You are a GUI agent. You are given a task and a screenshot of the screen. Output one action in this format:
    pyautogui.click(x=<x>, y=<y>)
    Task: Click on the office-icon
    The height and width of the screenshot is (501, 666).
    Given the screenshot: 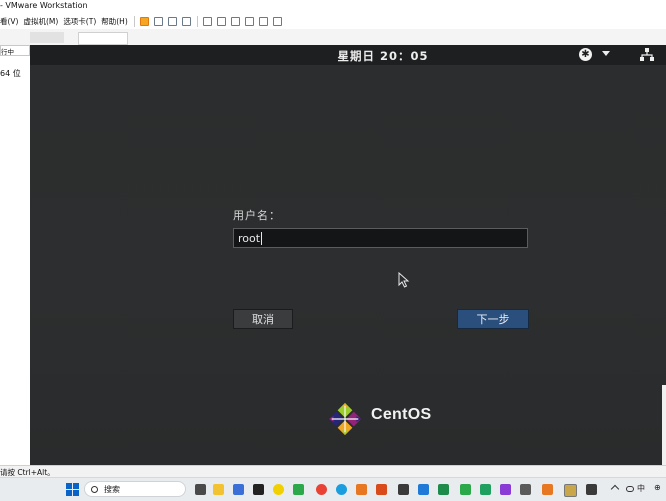 What is the action you would take?
    pyautogui.click(x=381, y=489)
    